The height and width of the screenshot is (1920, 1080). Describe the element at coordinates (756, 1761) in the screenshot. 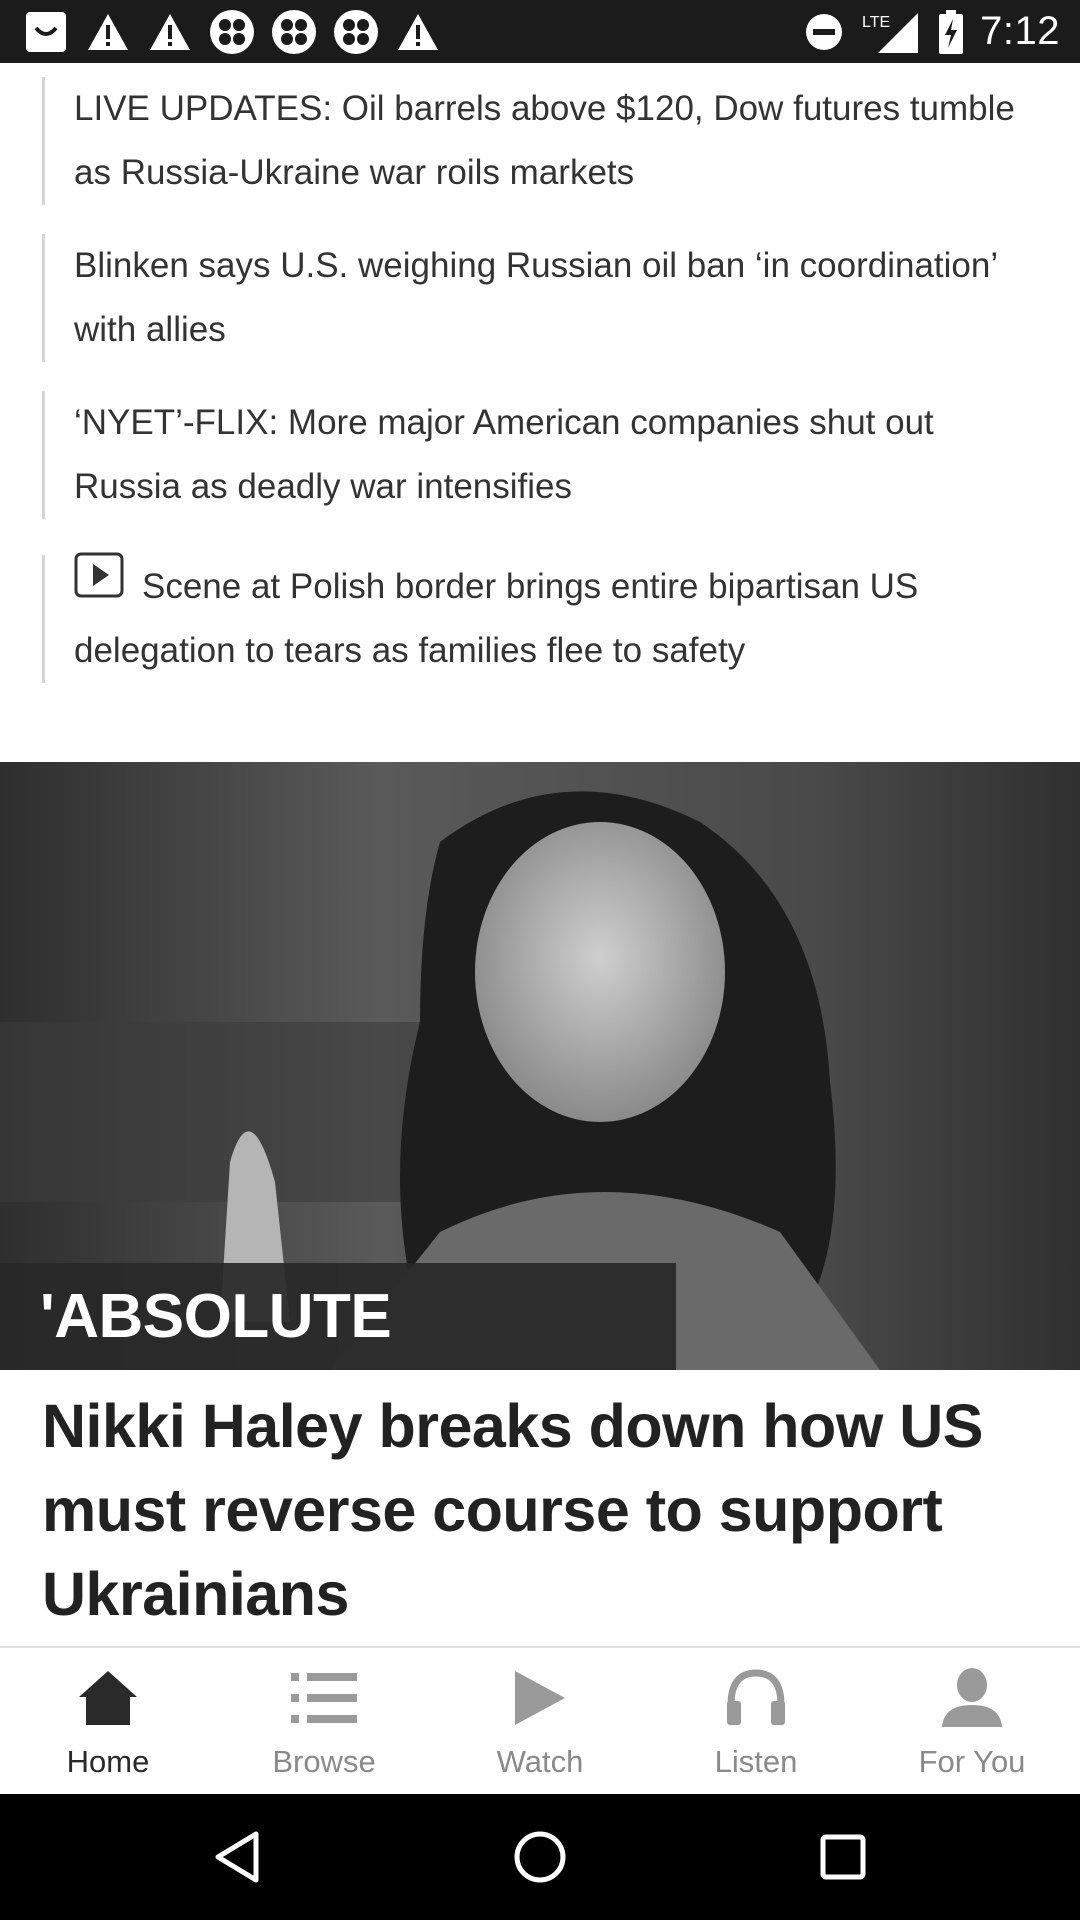

I see `nav-label: Listen` at that location.